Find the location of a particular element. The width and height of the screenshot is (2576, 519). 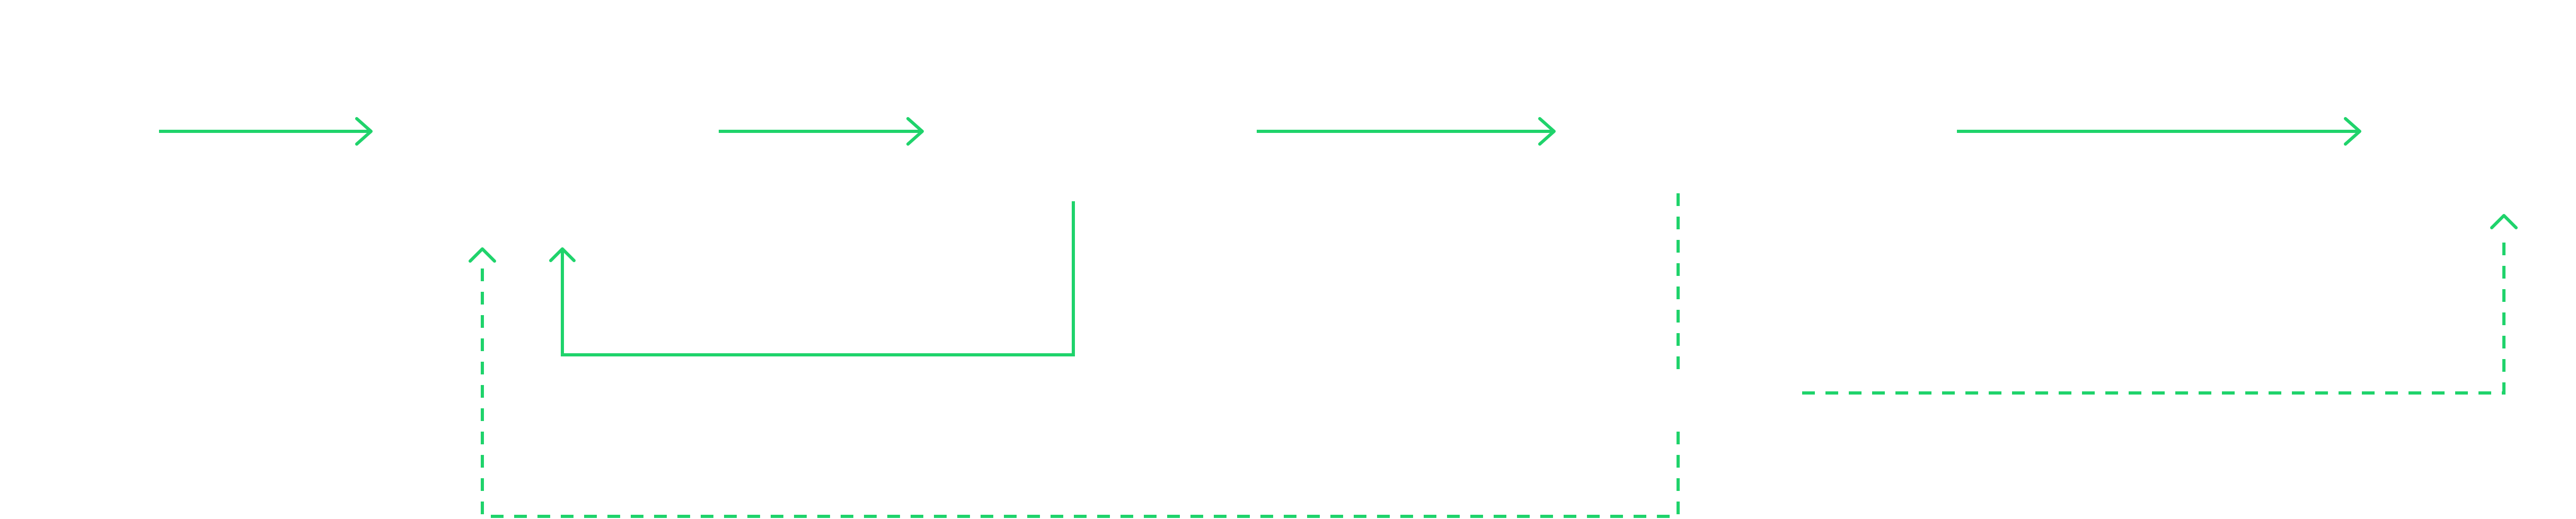

loop-back-solid is located at coordinates (812, 278).